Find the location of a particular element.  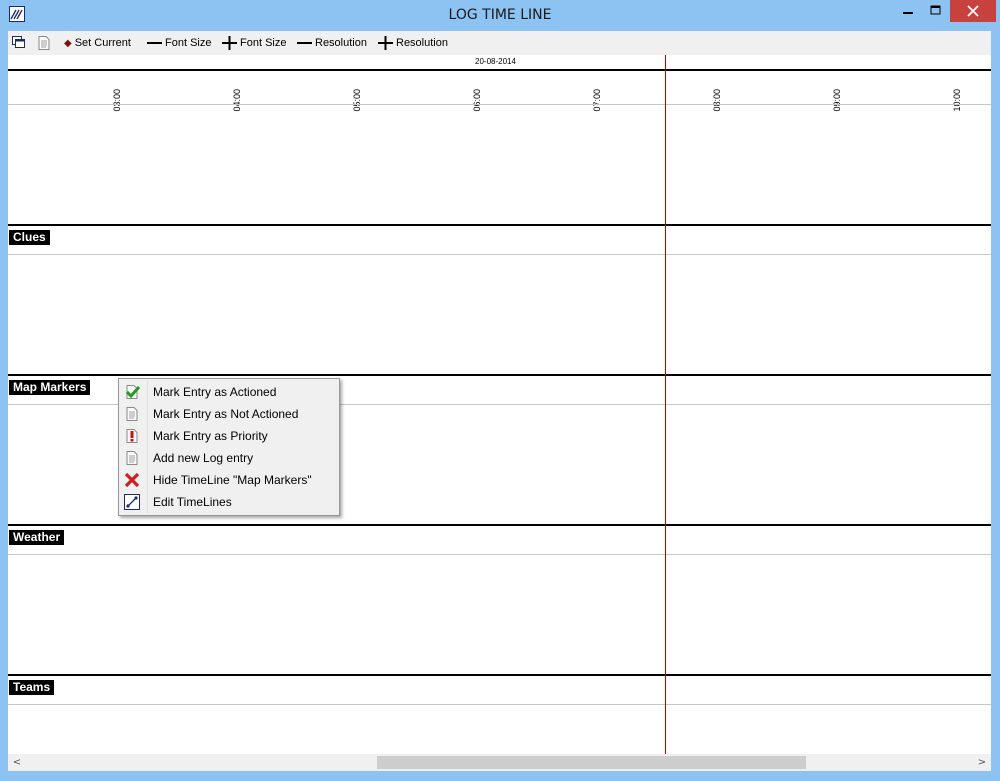

font-size-decrease-button: Font Size is located at coordinates (179, 43).